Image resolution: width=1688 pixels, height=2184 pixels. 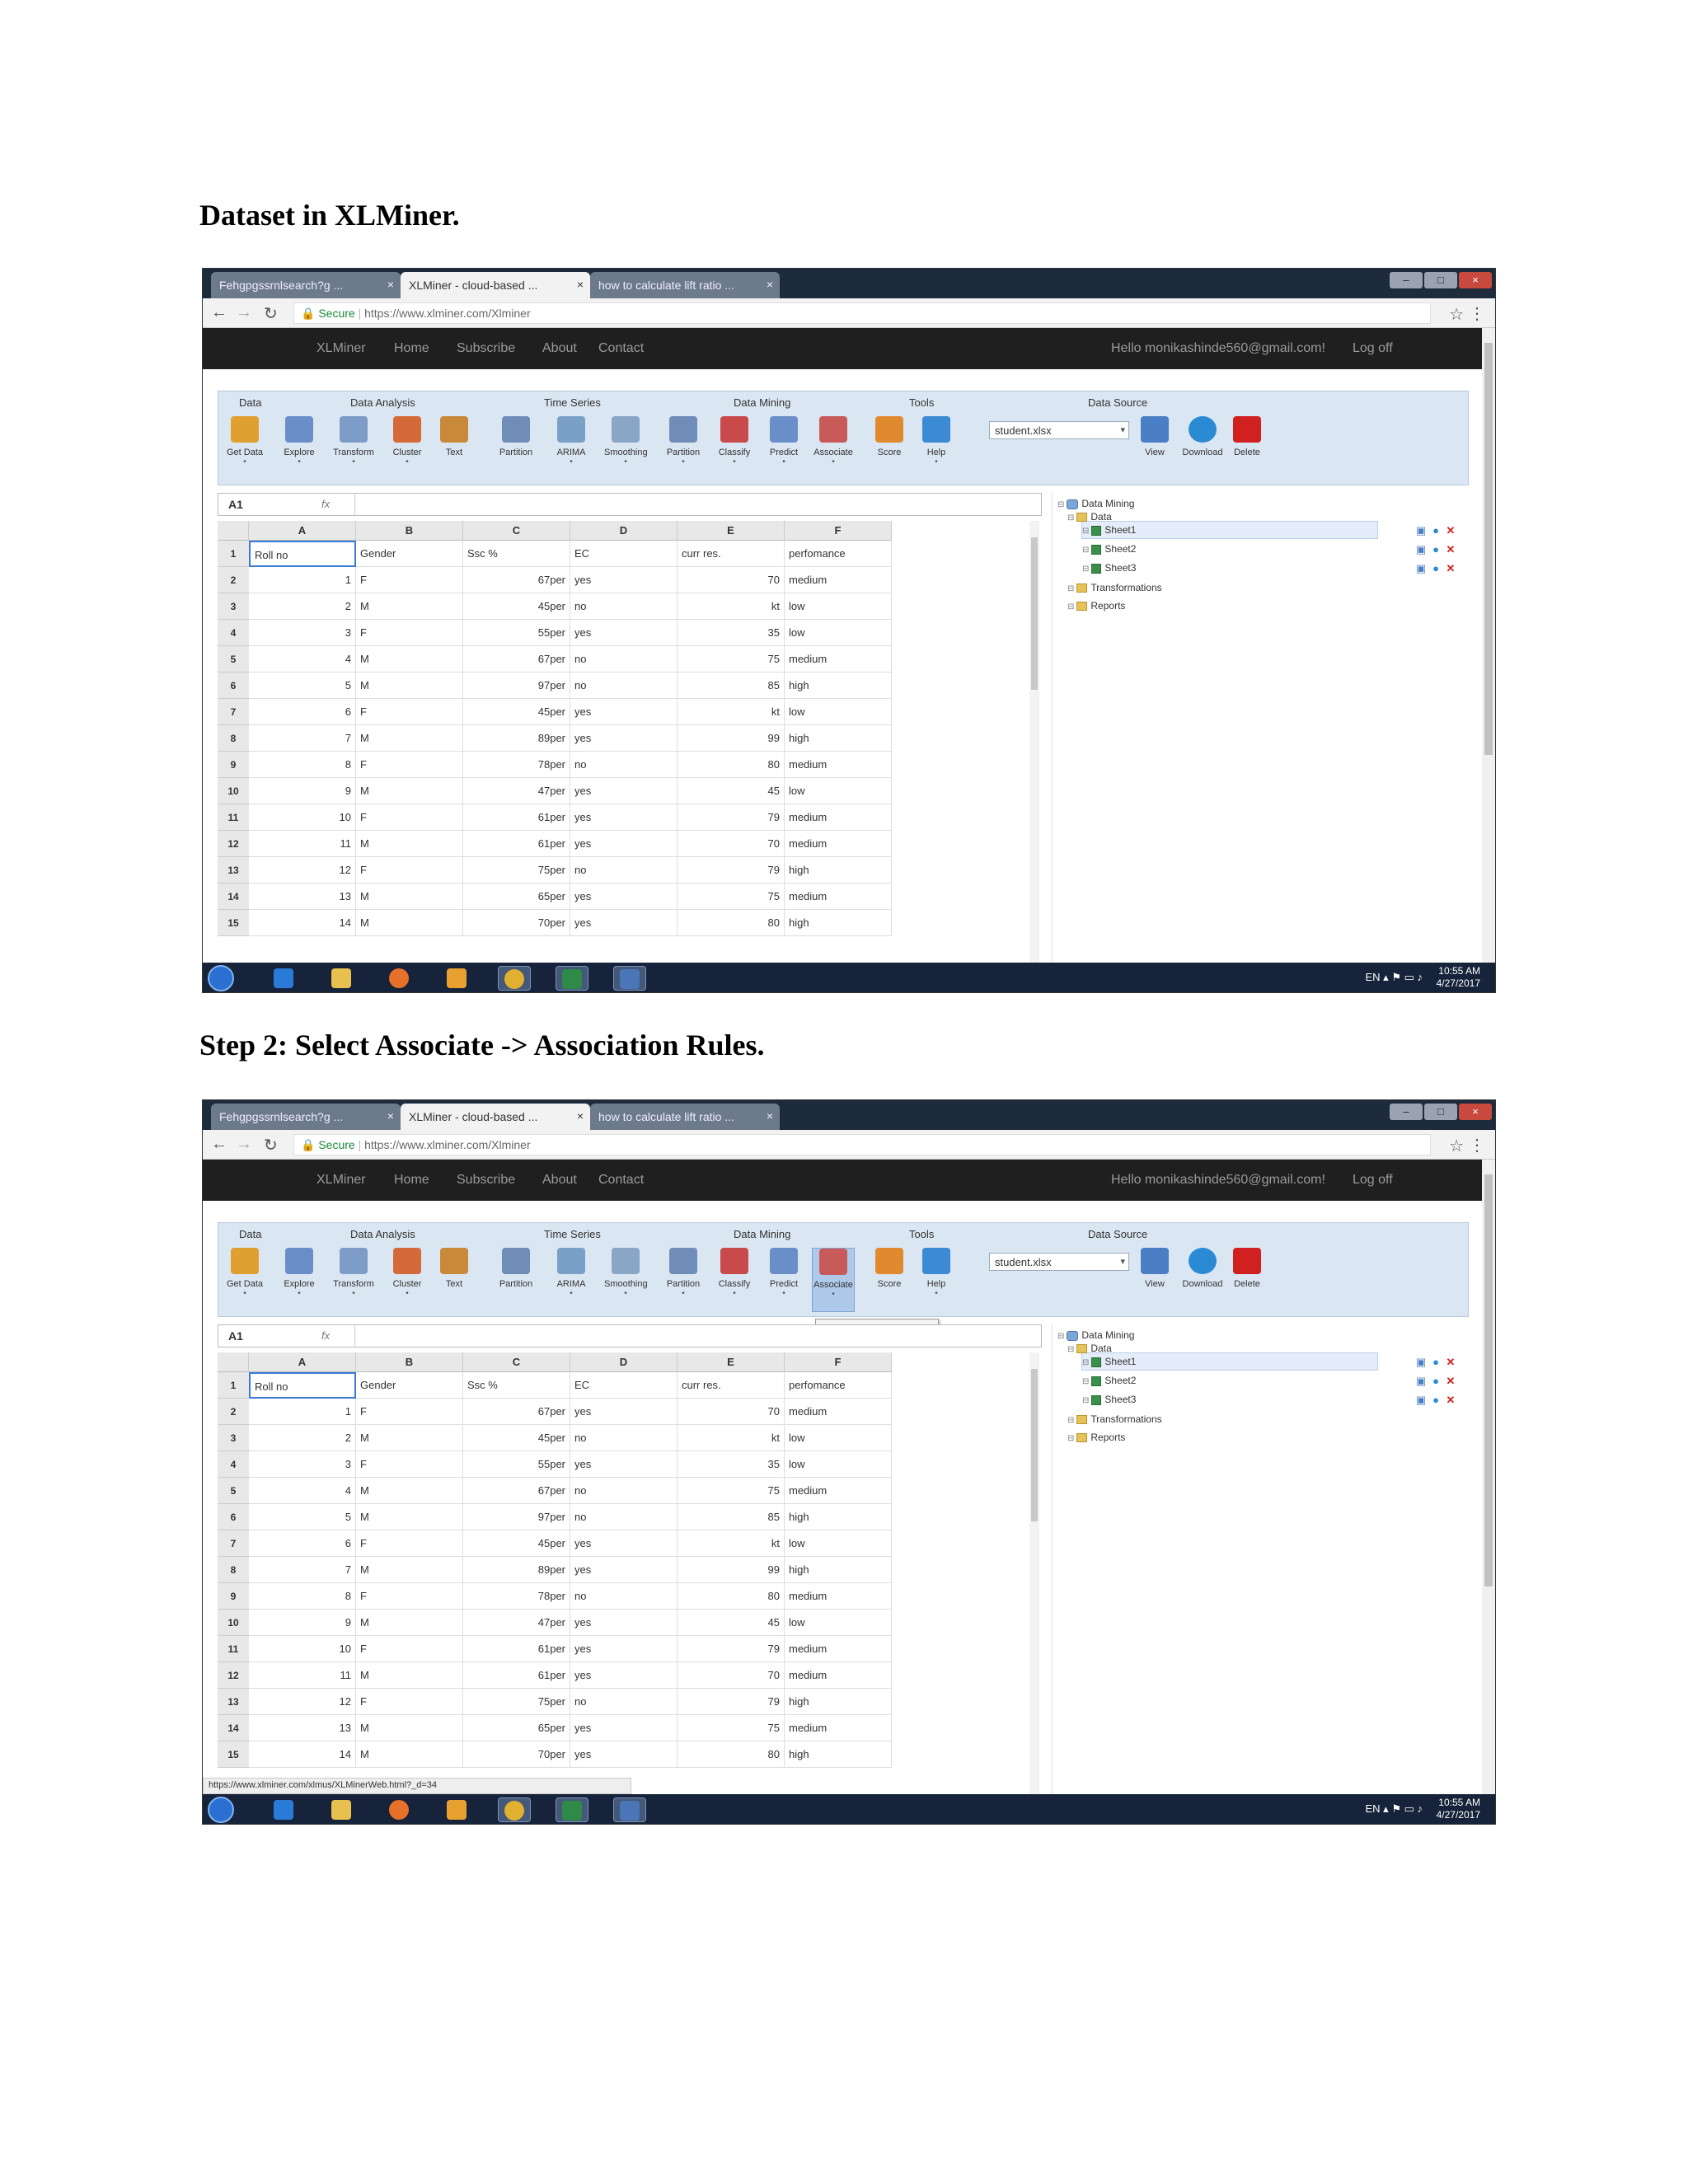 What do you see at coordinates (1440, 1112) in the screenshot?
I see `maximize-button: □` at bounding box center [1440, 1112].